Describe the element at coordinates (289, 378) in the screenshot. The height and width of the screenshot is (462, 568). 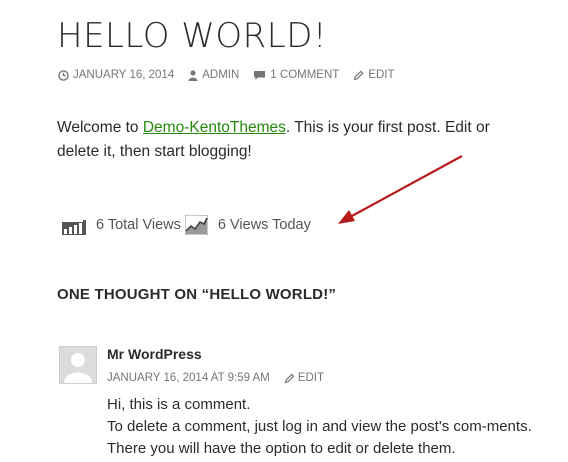
I see `pencil-icon` at that location.